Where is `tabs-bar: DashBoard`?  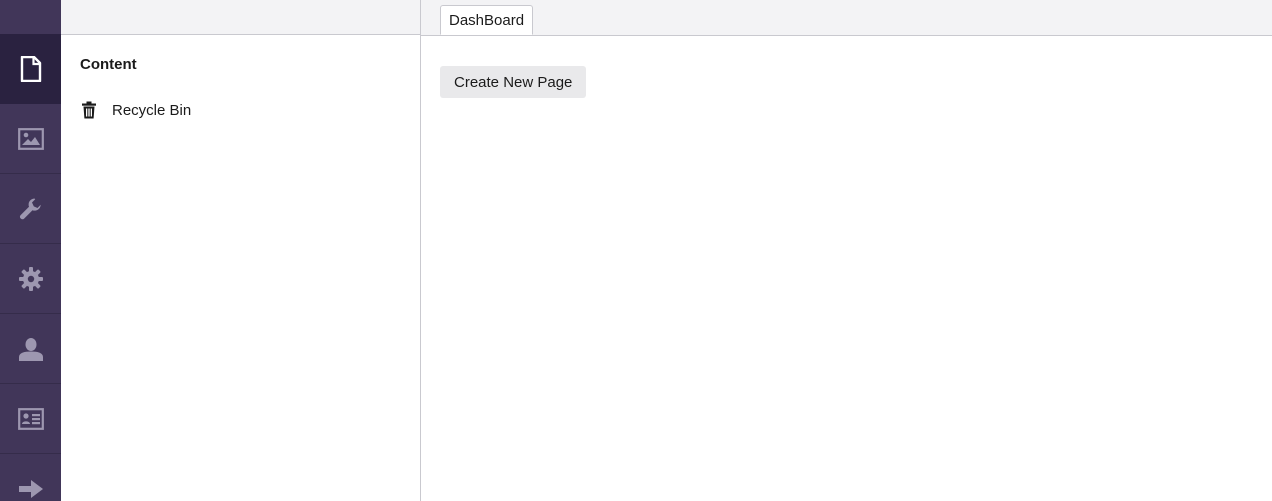 tabs-bar: DashBoard is located at coordinates (846, 18).